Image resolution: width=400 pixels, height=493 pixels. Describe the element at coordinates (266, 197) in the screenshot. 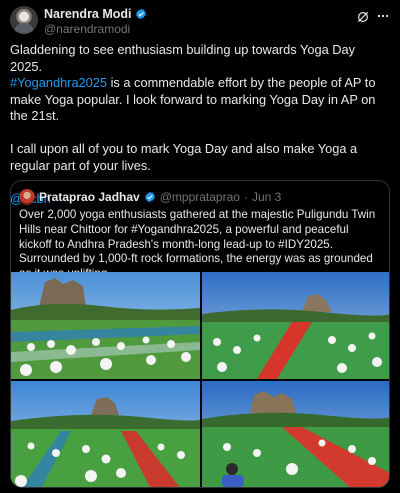

I see `quoted-post-date: Jun 3` at that location.